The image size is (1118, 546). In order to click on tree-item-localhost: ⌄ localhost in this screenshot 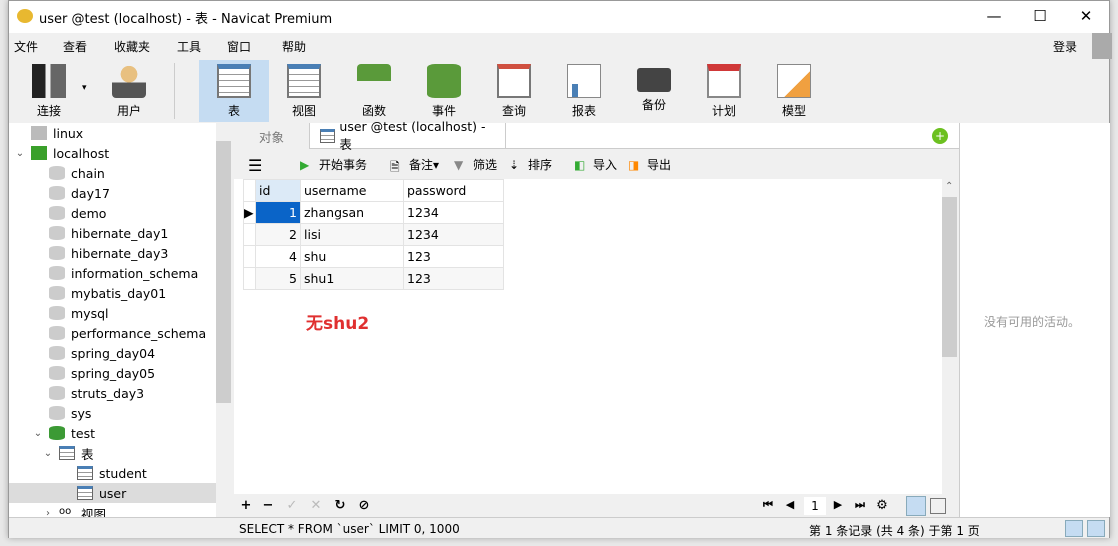, I will do `click(112, 153)`.